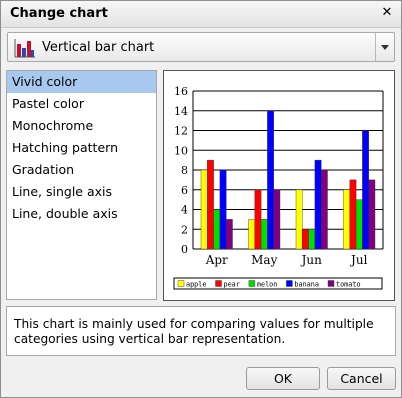 The image size is (402, 398). I want to click on bar-apple-jun, so click(299, 219).